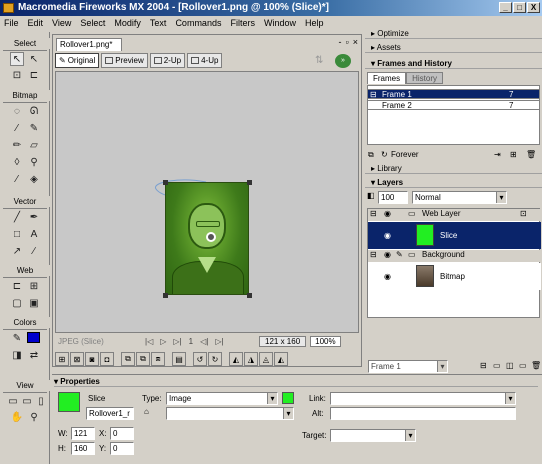 This screenshot has height=464, width=542. What do you see at coordinates (453, 63) in the screenshot?
I see `frames-history-header: Frames and History` at bounding box center [453, 63].